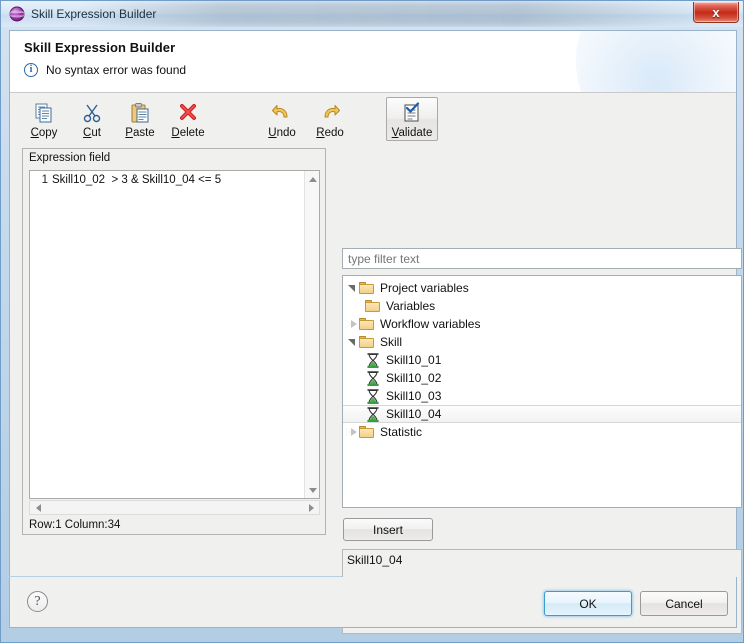 The width and height of the screenshot is (744, 643). I want to click on delete-button: Delete, so click(188, 120).